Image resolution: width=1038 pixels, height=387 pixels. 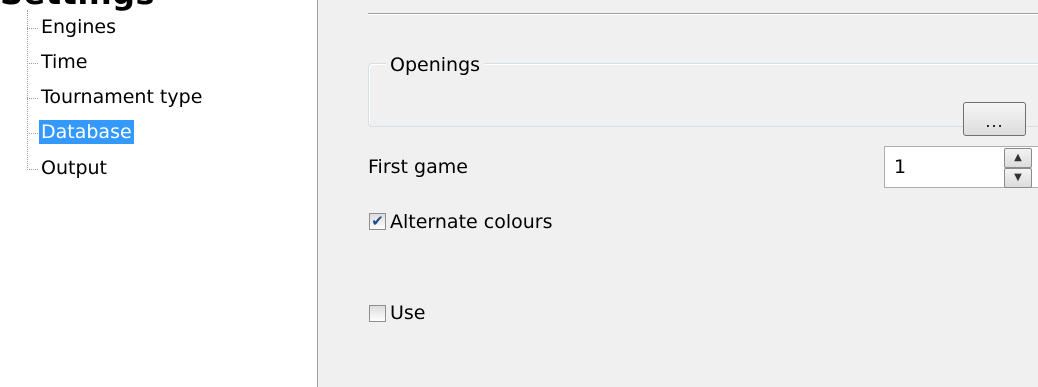 I want to click on use-label: Use, so click(x=408, y=313).